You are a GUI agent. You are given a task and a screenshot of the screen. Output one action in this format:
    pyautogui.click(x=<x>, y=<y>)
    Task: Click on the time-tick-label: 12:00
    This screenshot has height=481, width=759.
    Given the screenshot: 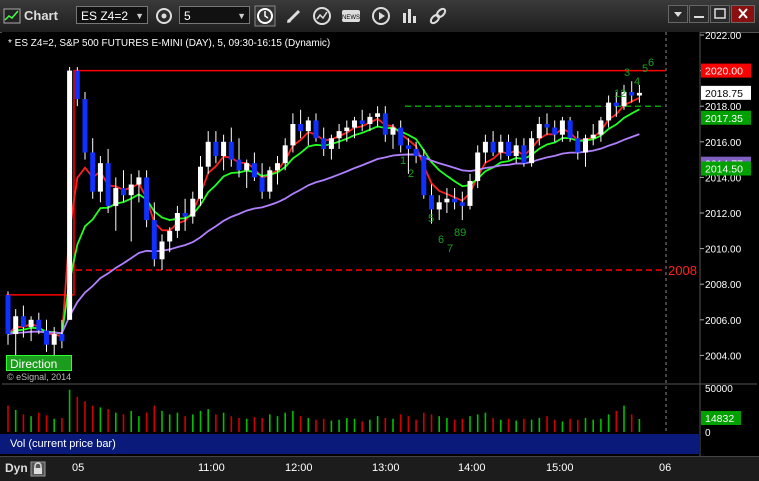 What is the action you would take?
    pyautogui.click(x=299, y=468)
    